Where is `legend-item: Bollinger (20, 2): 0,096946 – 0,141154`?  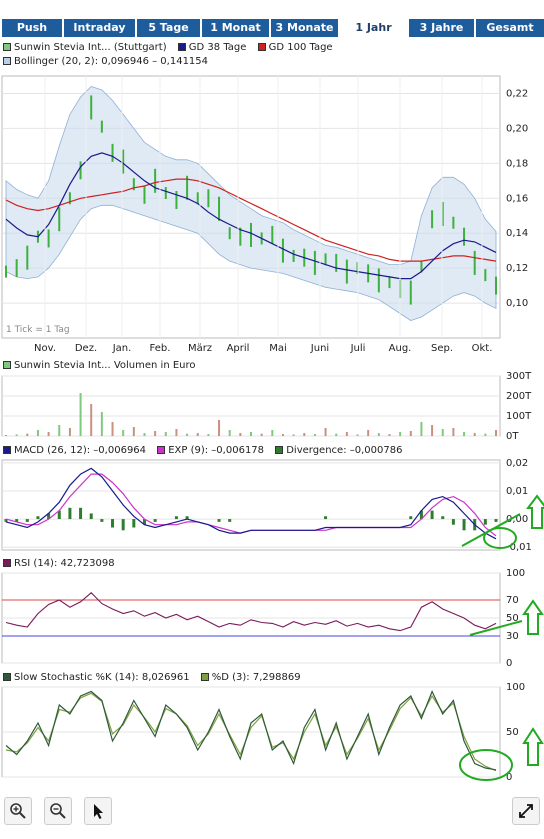 legend-item: Bollinger (20, 2): 0,096946 – 0,141154 is located at coordinates (105, 61).